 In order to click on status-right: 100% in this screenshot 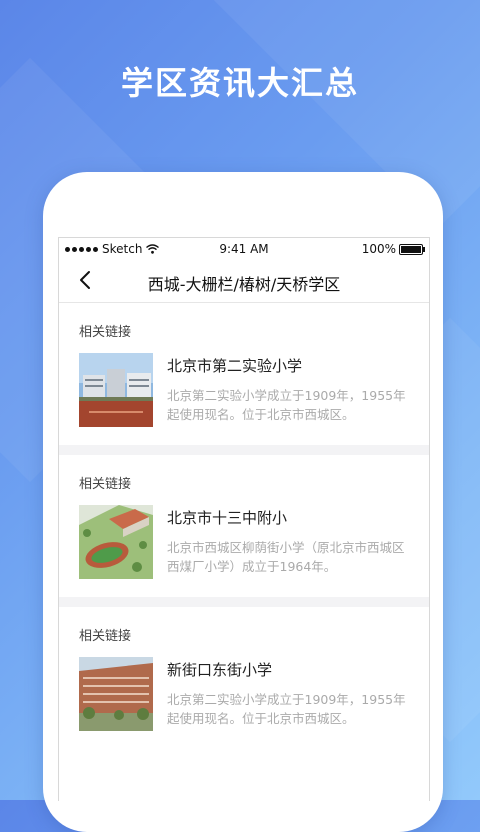, I will do `click(393, 249)`.